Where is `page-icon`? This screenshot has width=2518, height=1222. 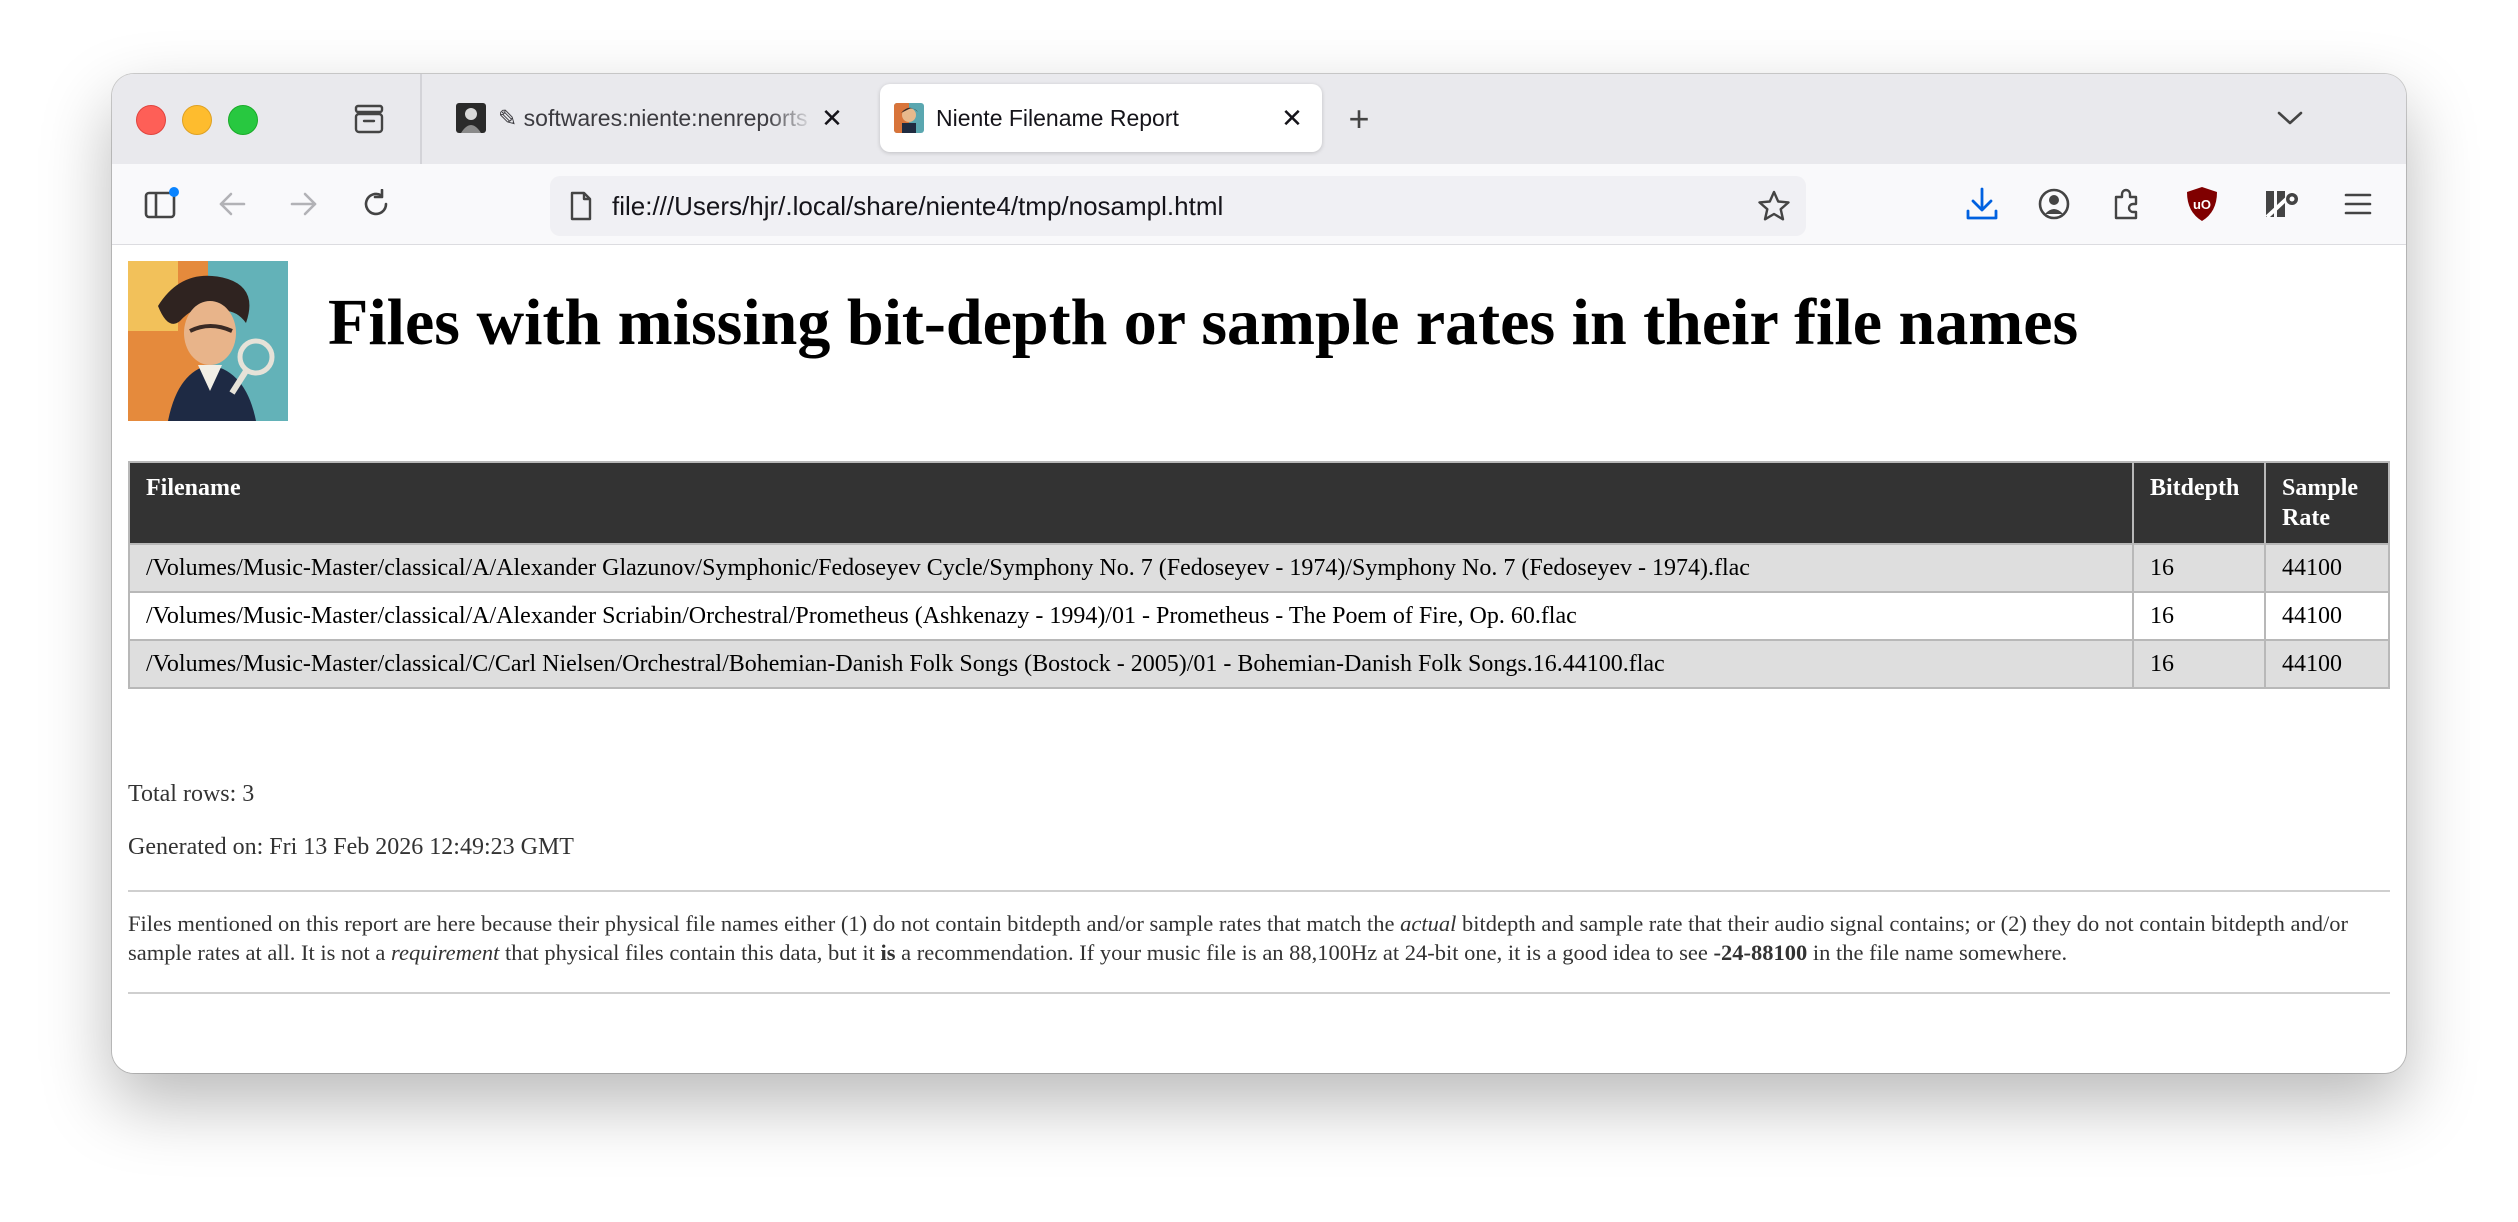
page-icon is located at coordinates (581, 206).